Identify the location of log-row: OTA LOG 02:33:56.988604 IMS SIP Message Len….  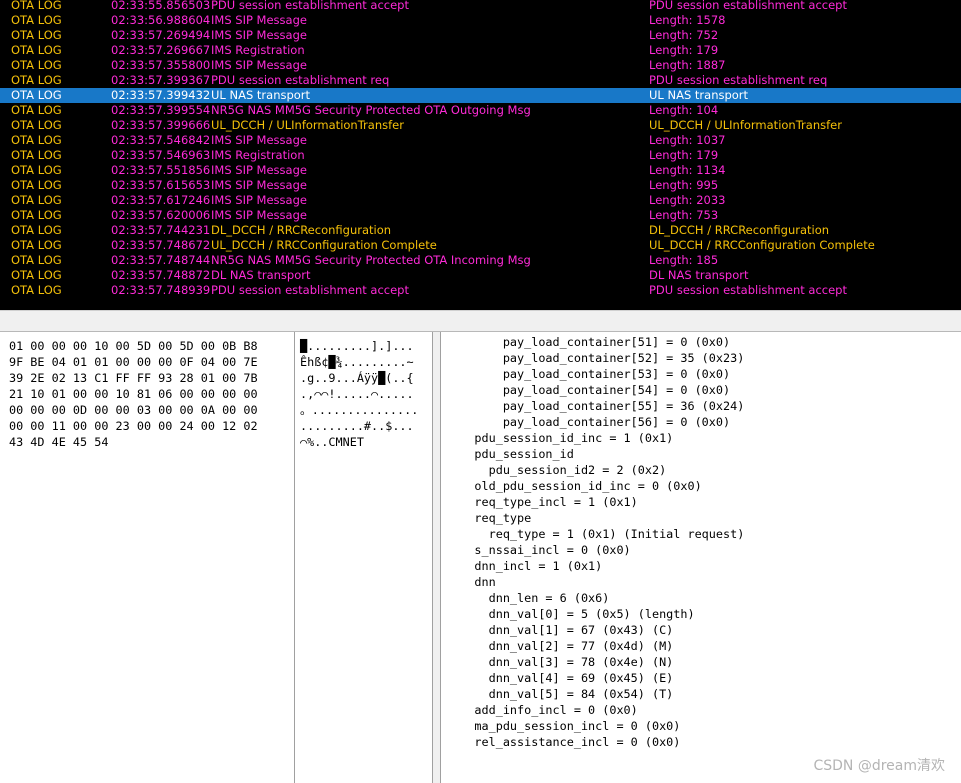
(480, 20).